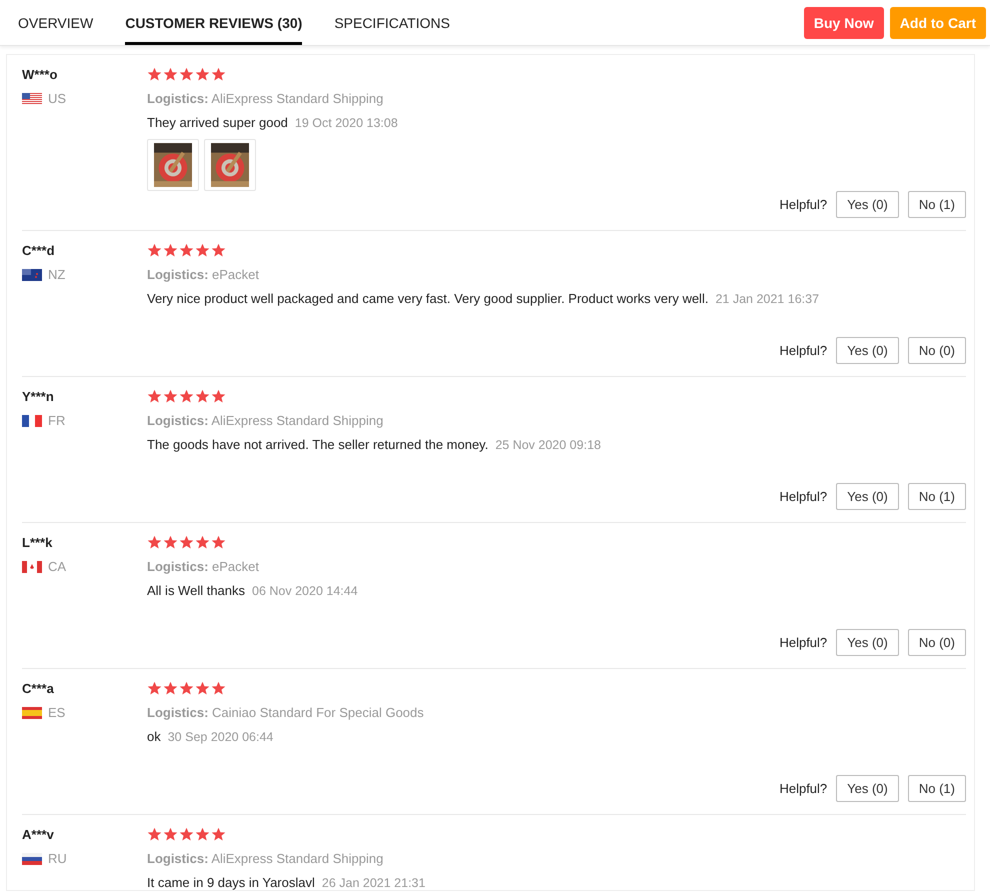 The height and width of the screenshot is (893, 990). What do you see at coordinates (38, 688) in the screenshot?
I see `reviewer-name: C***a` at bounding box center [38, 688].